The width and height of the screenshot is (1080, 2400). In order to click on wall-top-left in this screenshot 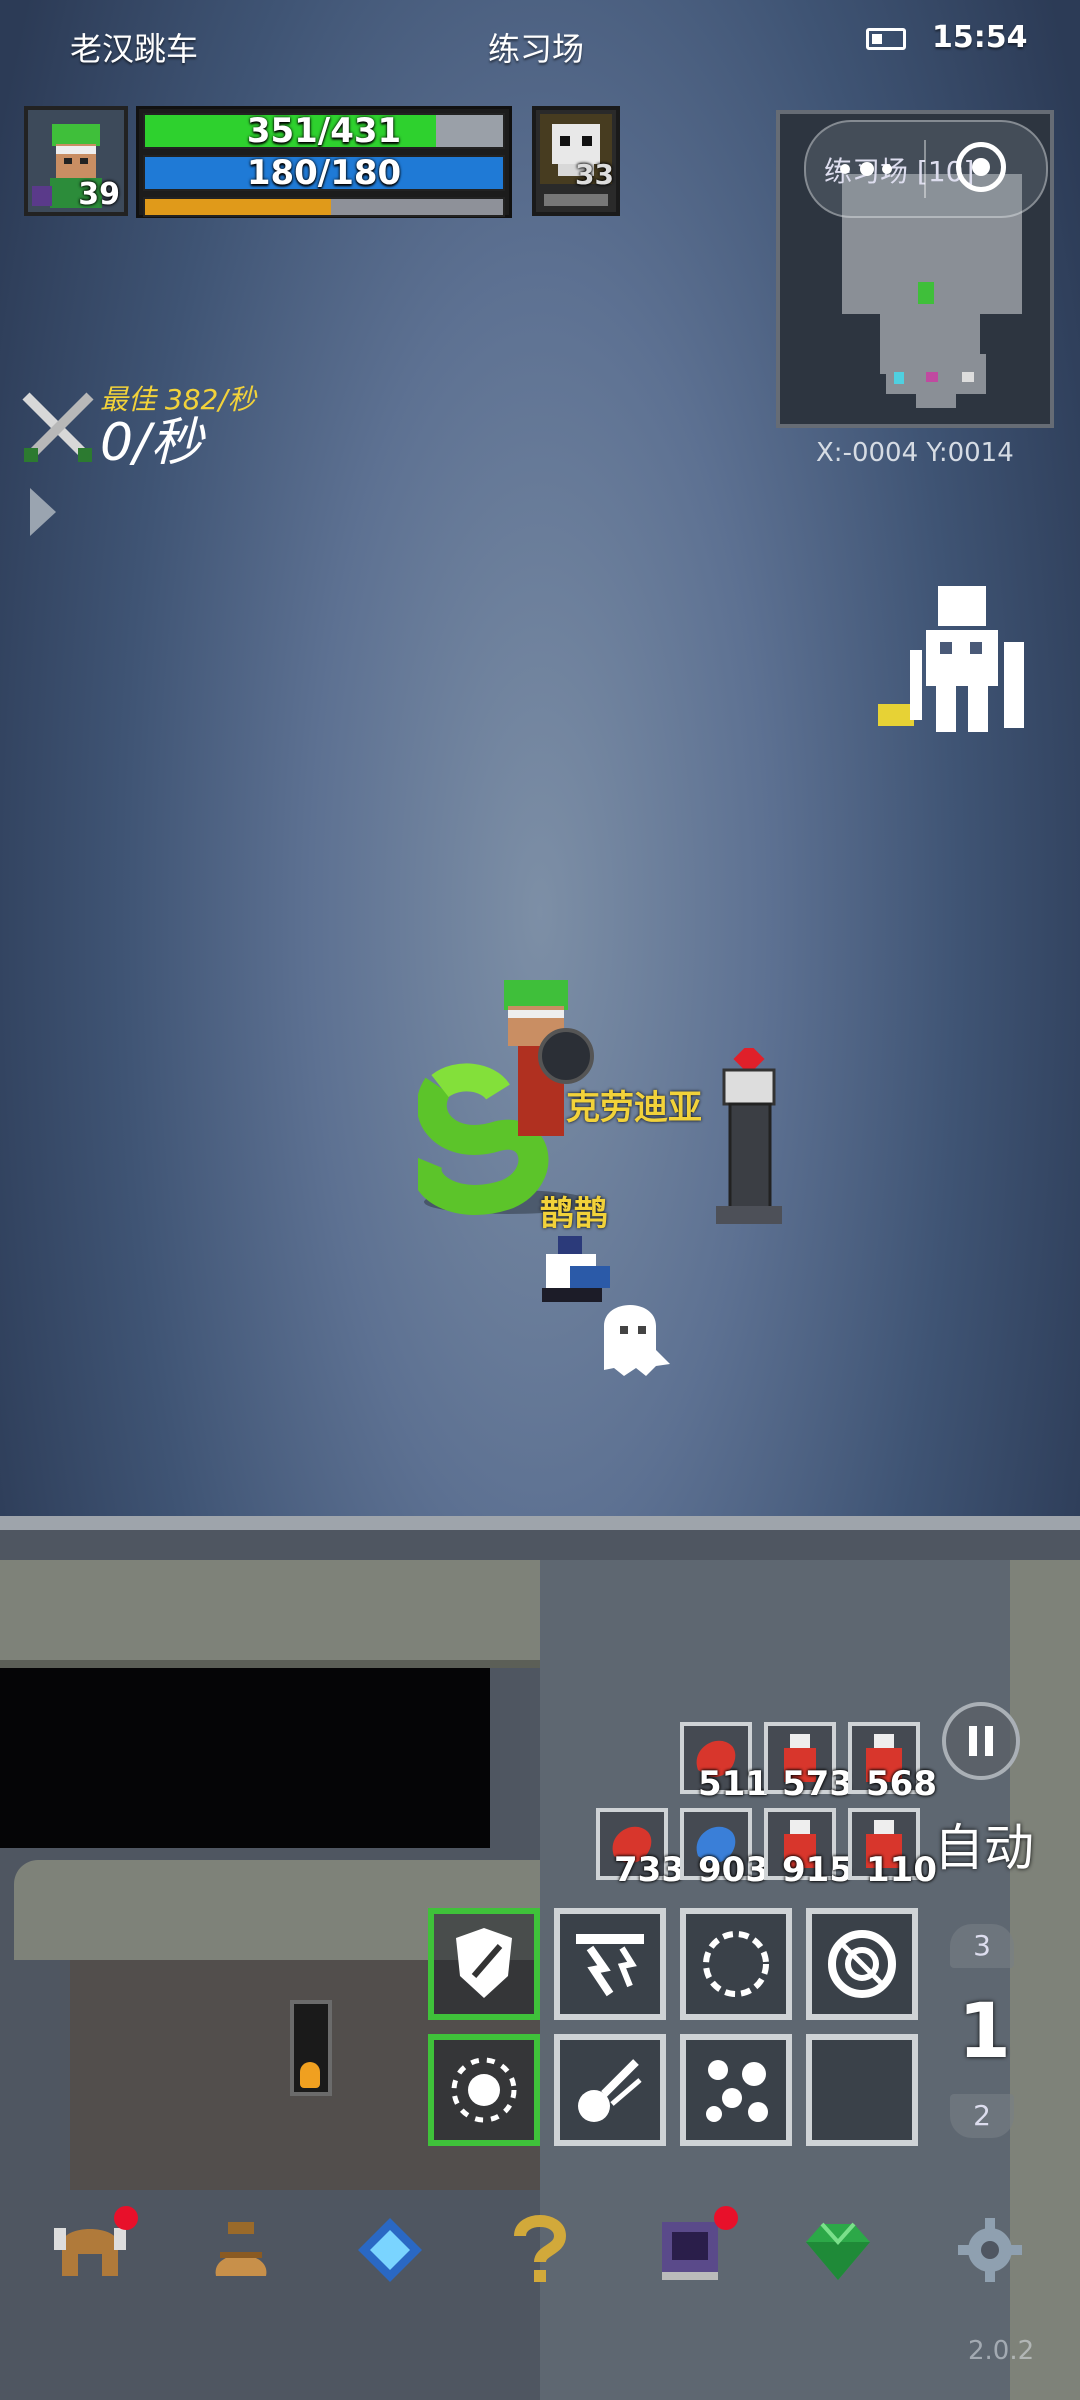, I will do `click(270, 1614)`.